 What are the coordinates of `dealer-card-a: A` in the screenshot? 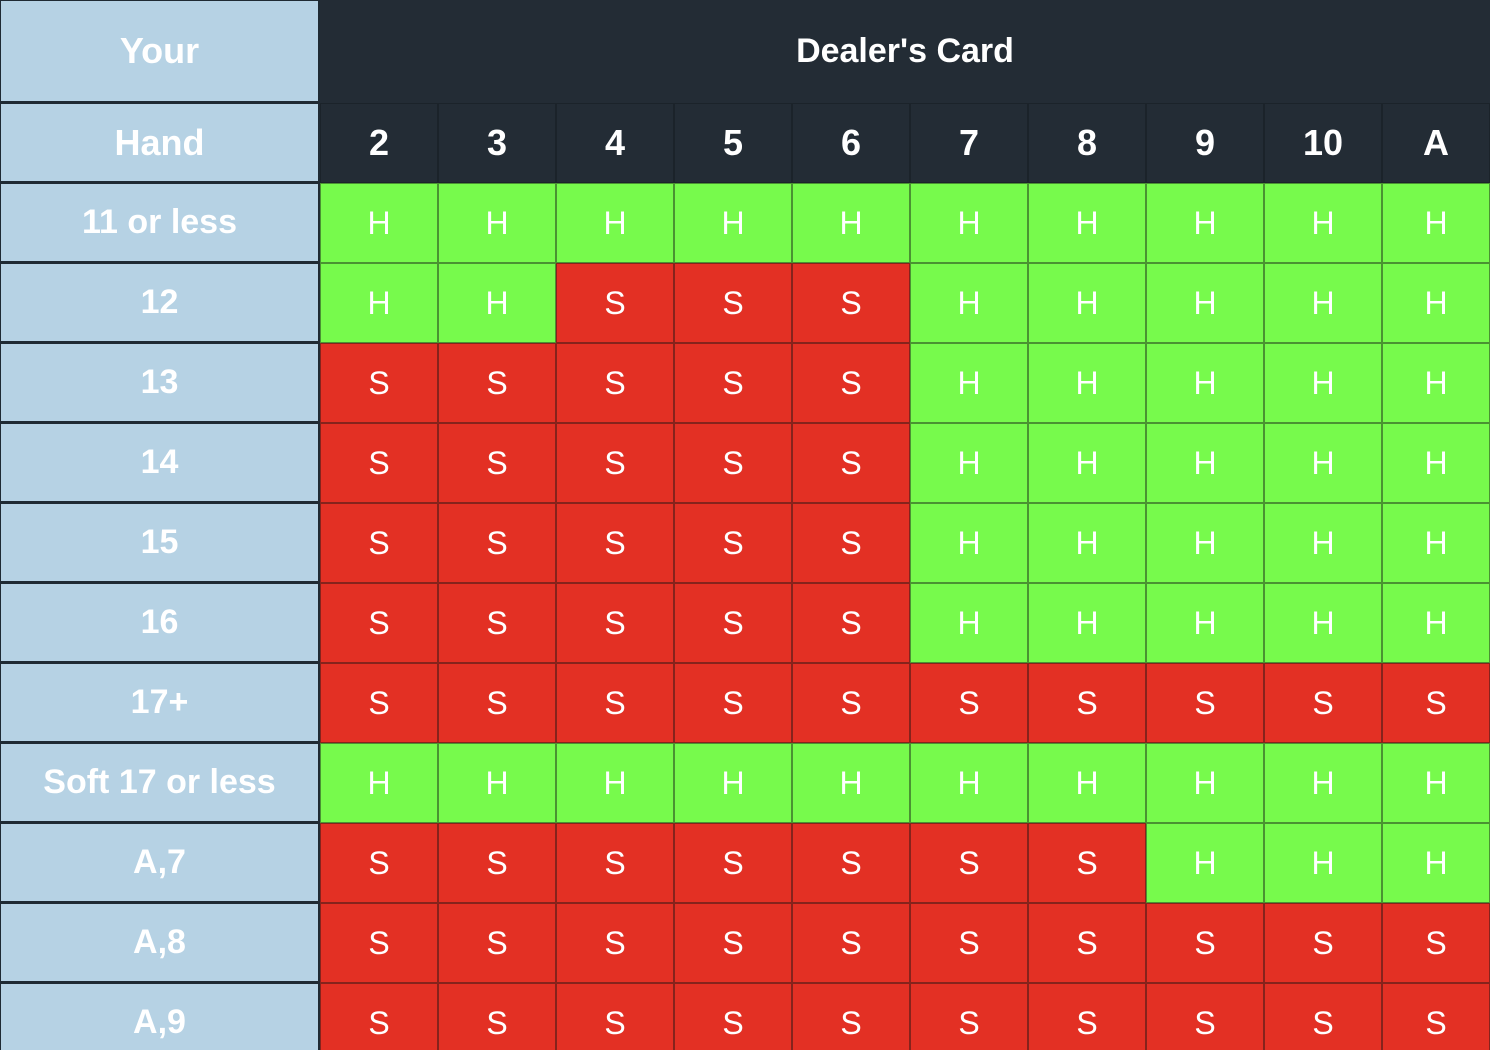 It's located at (1436, 143).